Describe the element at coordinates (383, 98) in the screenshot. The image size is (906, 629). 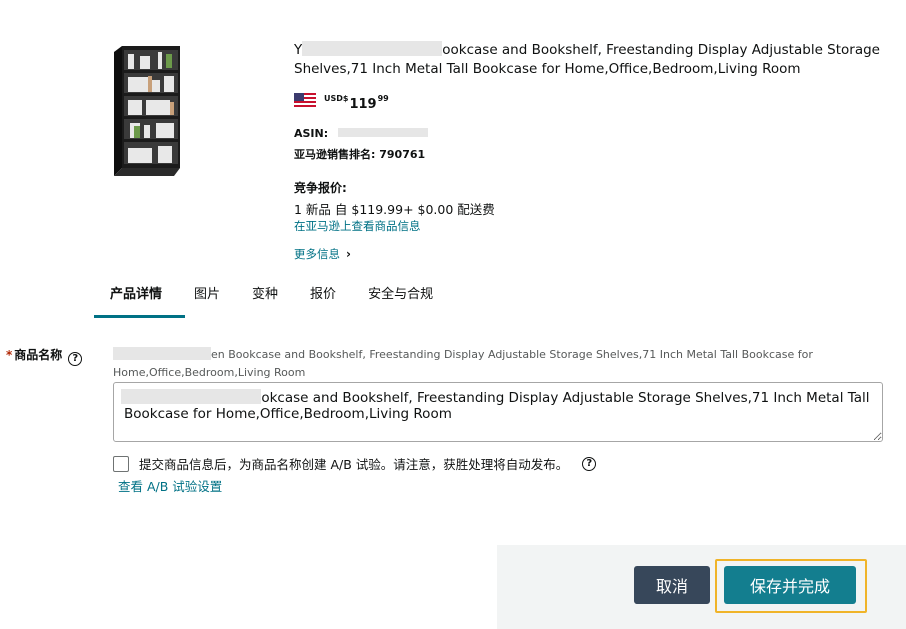
I see `price-cents: 99` at that location.